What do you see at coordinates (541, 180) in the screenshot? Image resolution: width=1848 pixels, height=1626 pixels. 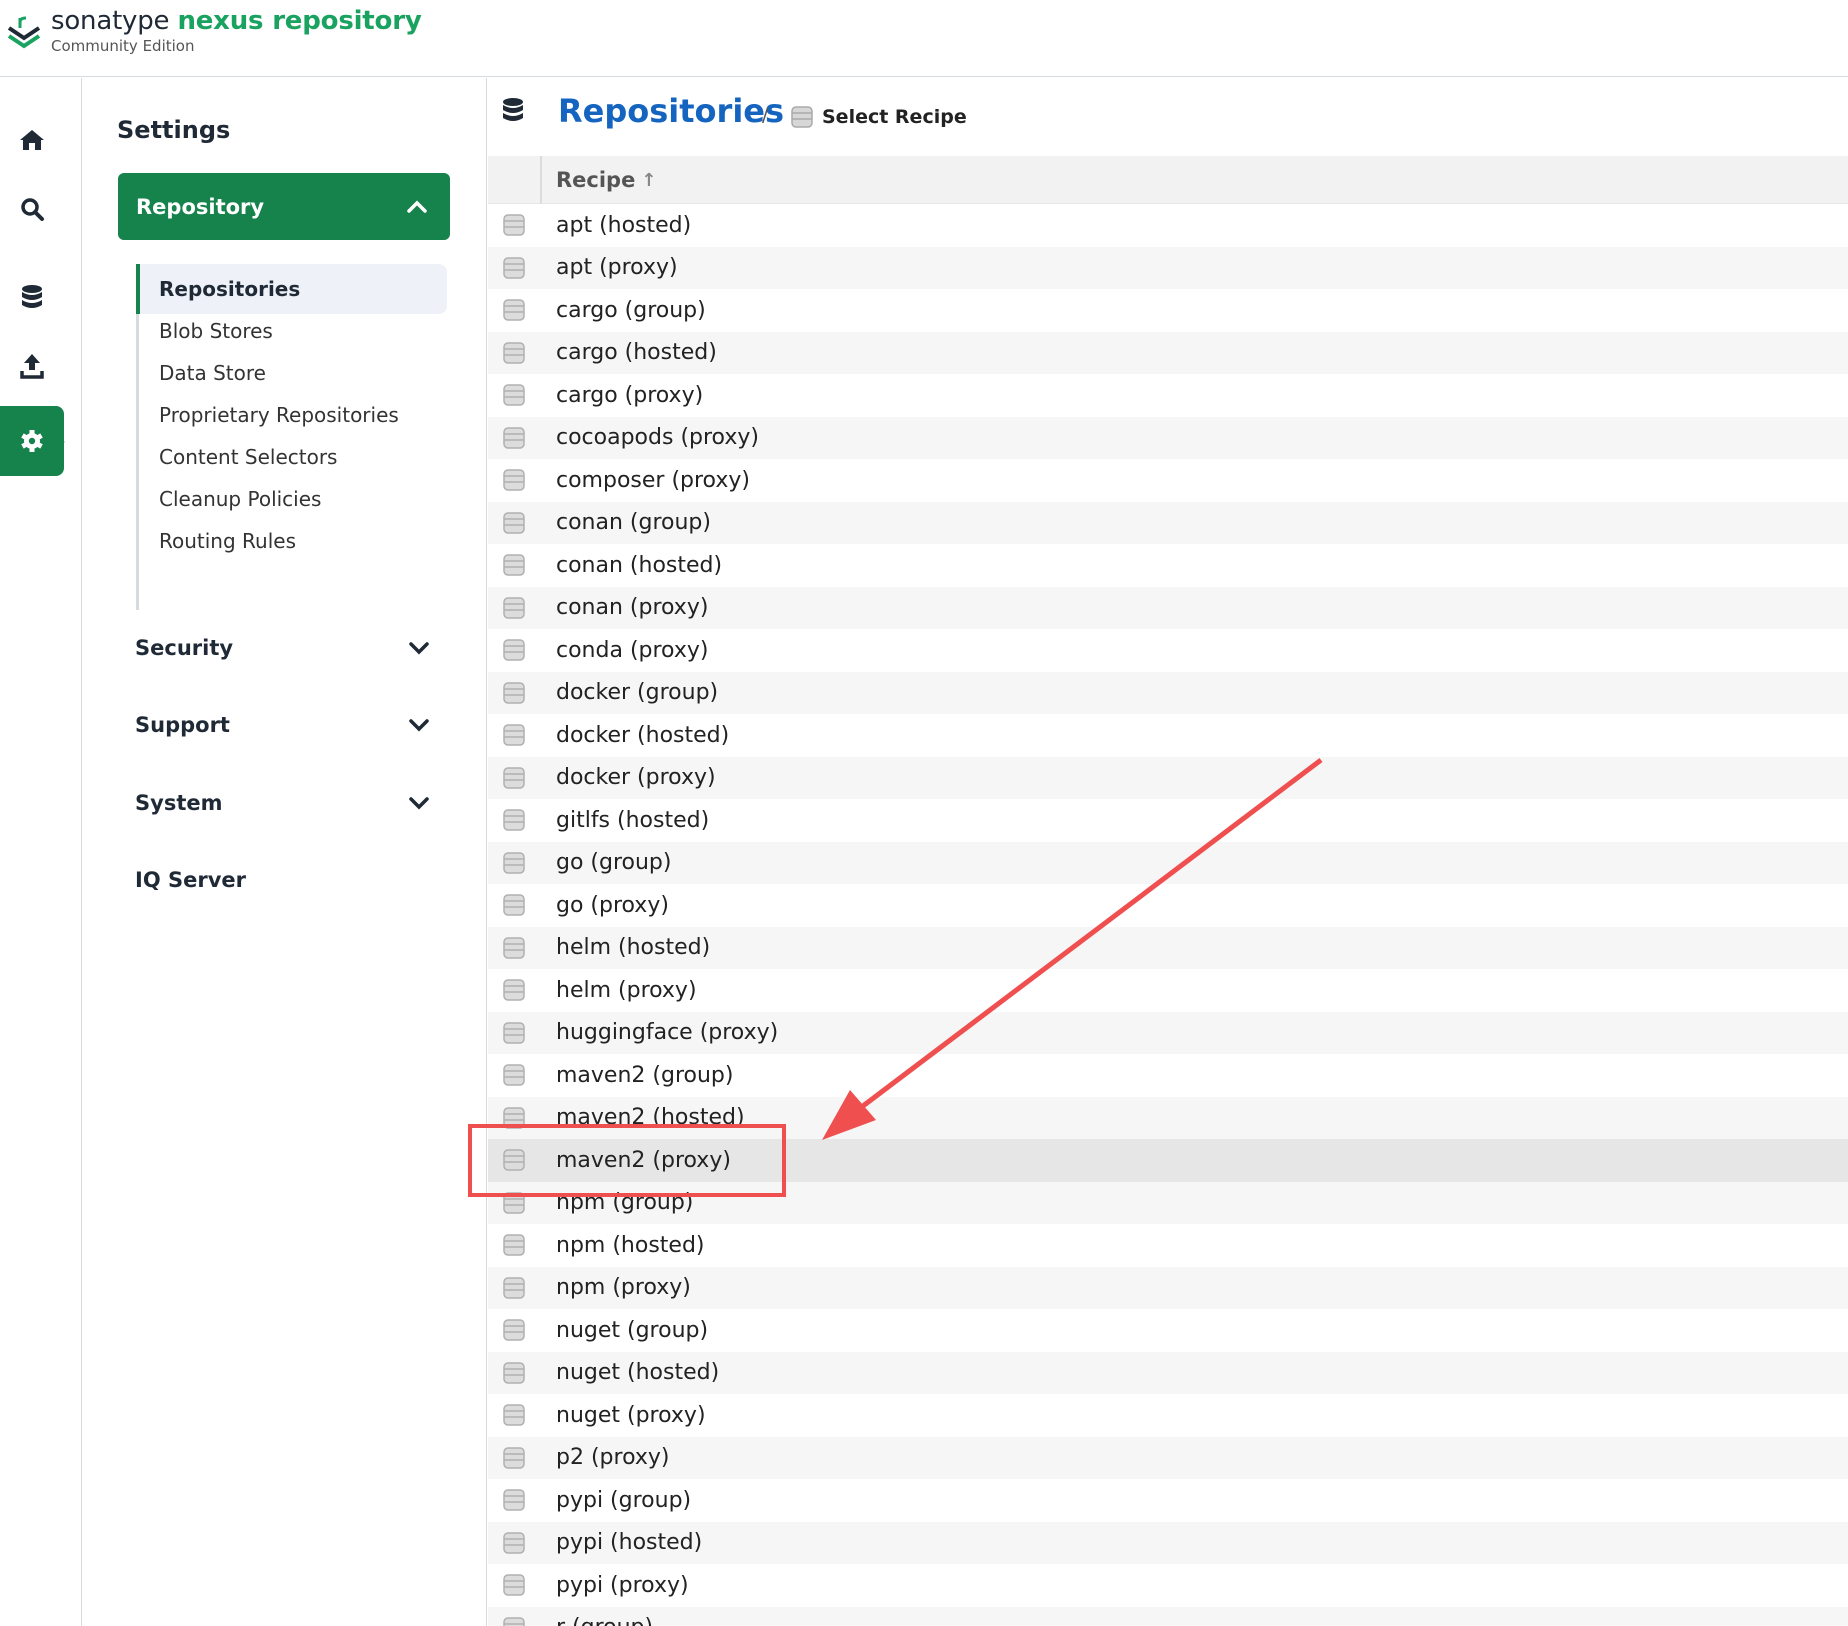 I see `column-divider` at bounding box center [541, 180].